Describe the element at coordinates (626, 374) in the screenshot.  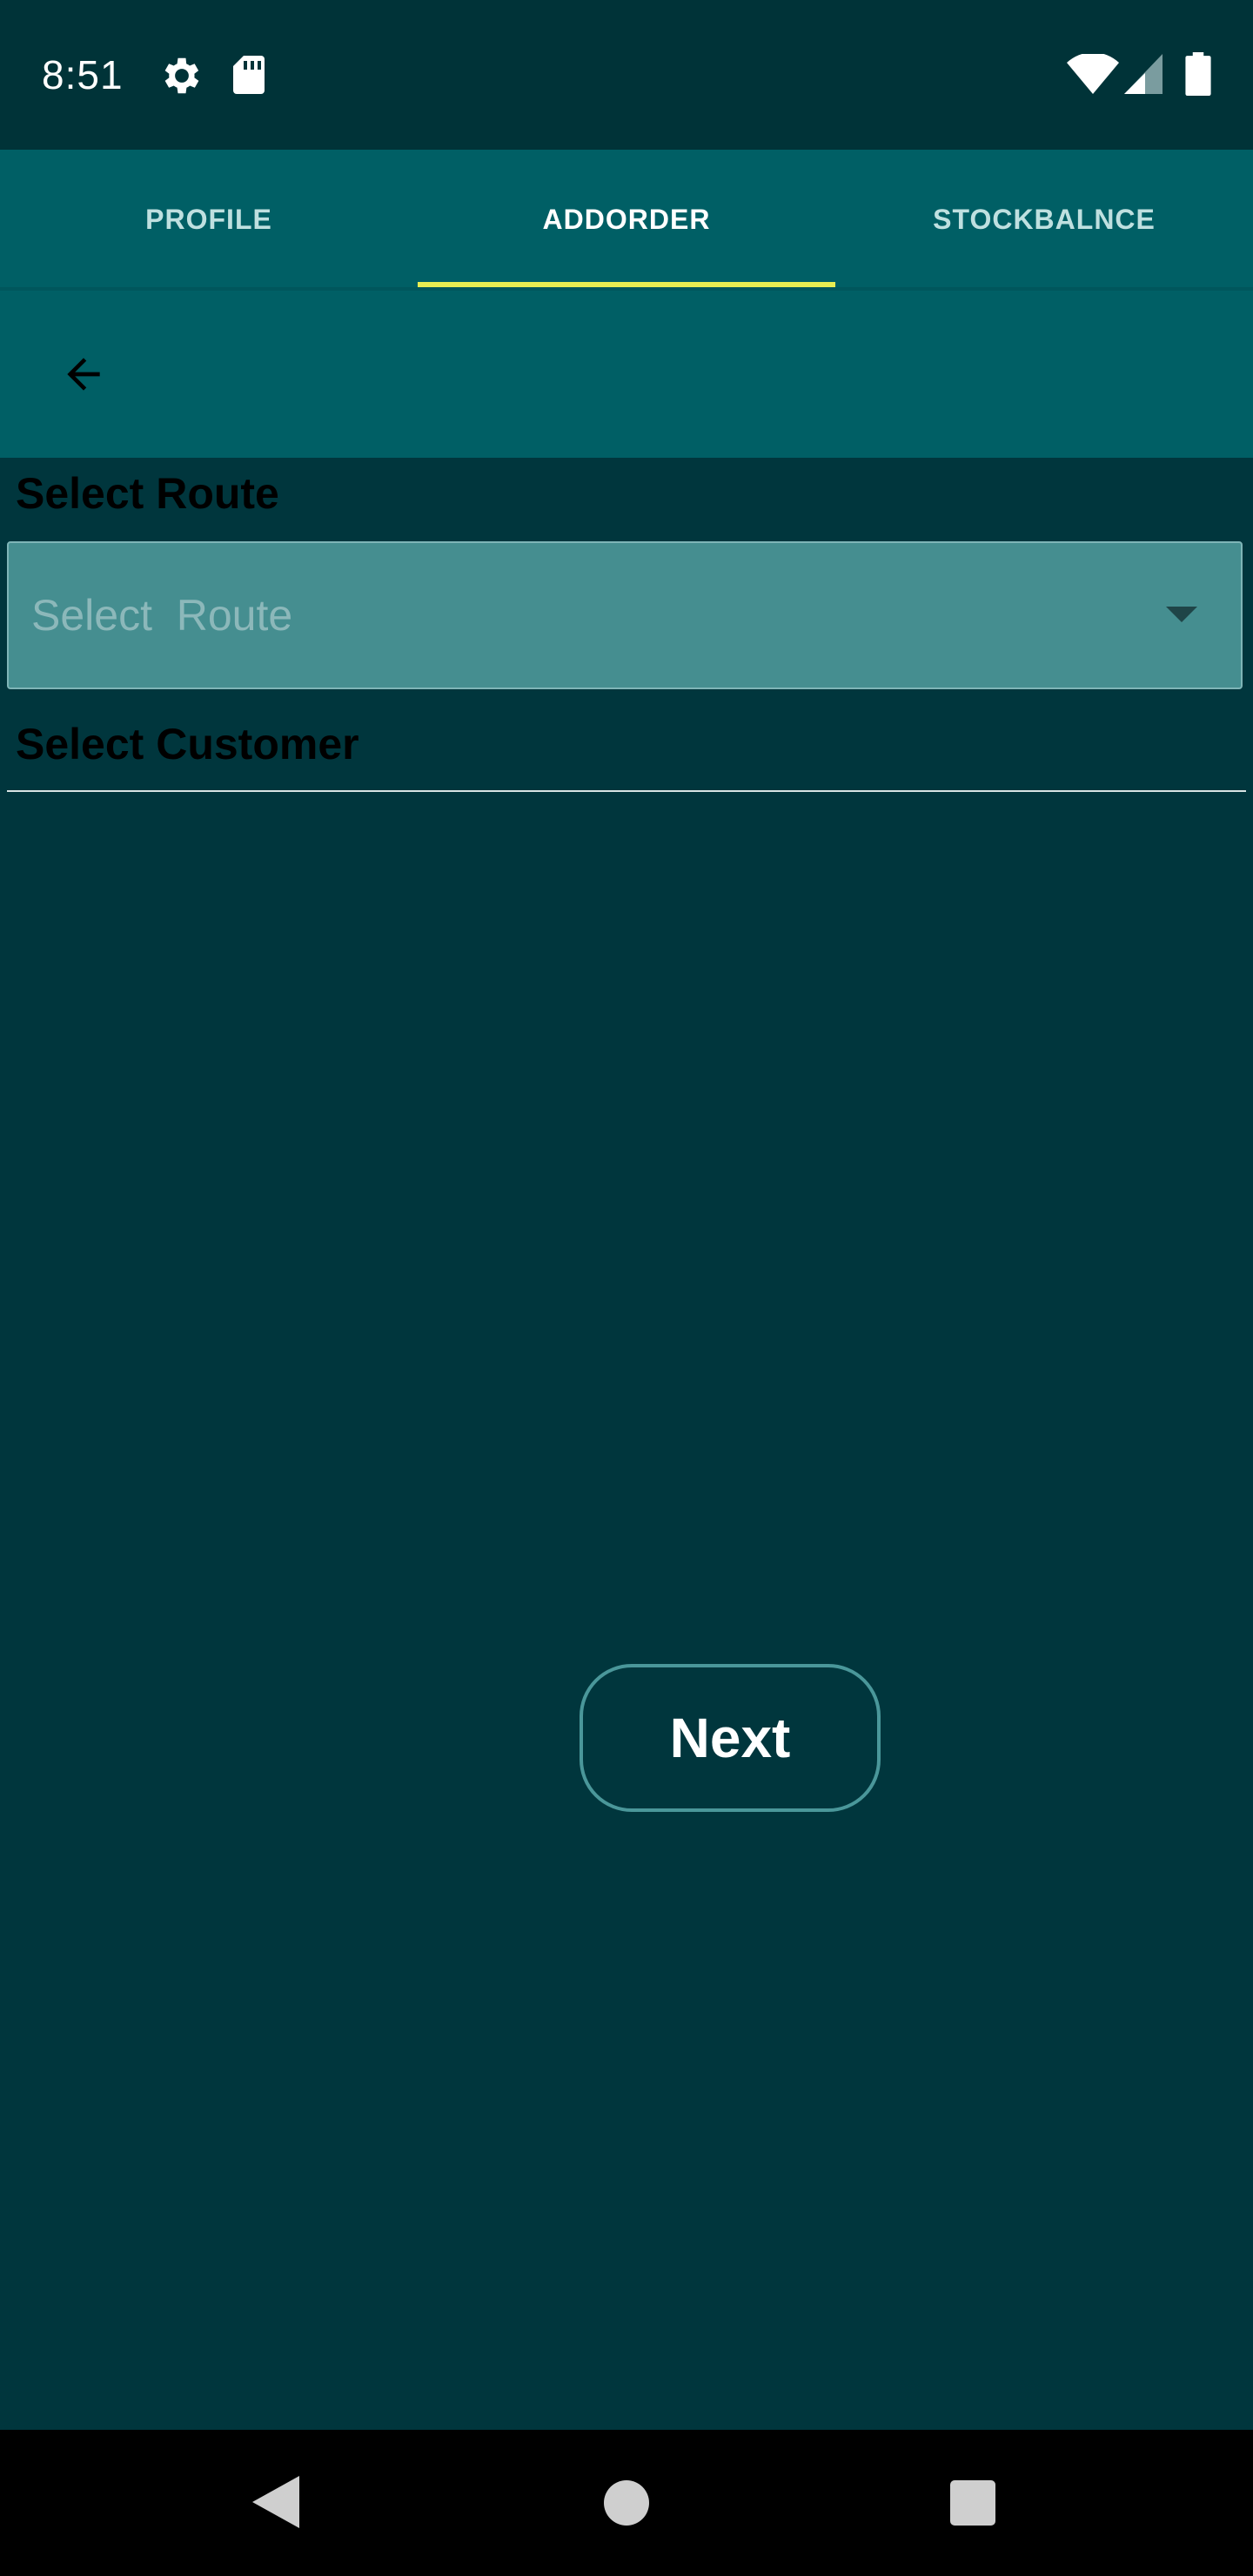
I see `toolbar` at that location.